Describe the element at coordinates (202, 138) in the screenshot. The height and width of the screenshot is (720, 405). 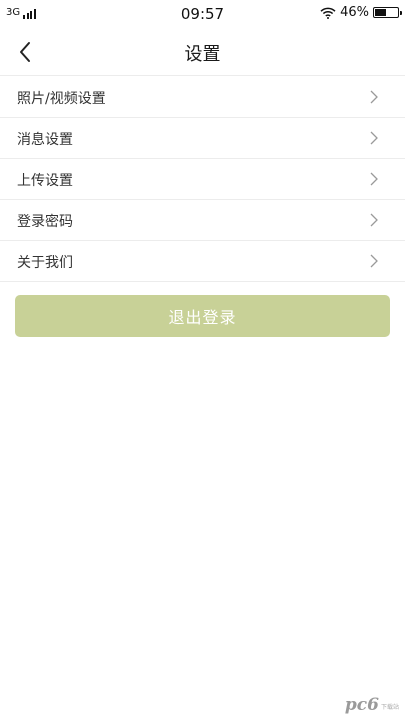
I see `settings-item-message: 消息设置` at that location.